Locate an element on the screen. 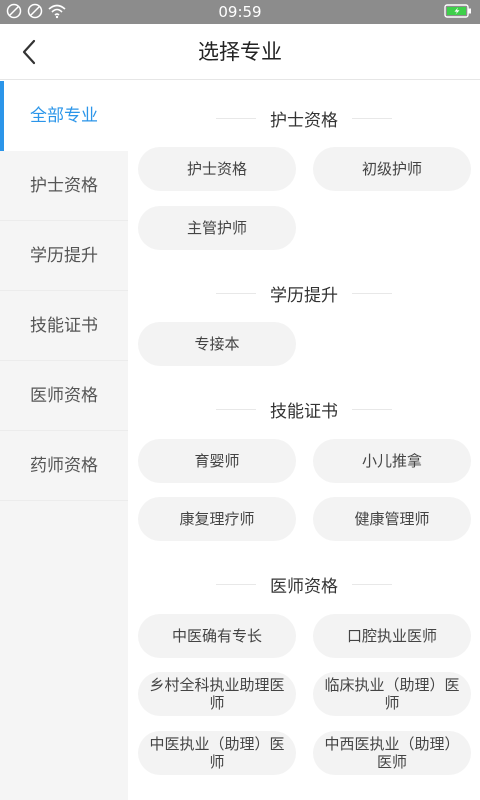 Image resolution: width=480 pixels, height=800 pixels. section-title: 医师资格 is located at coordinates (304, 586).